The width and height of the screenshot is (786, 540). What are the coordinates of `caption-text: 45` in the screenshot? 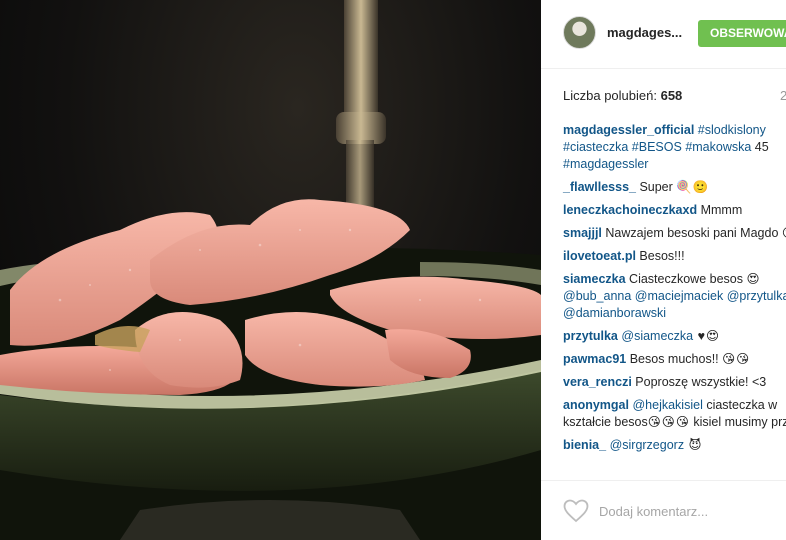 It's located at (760, 147).